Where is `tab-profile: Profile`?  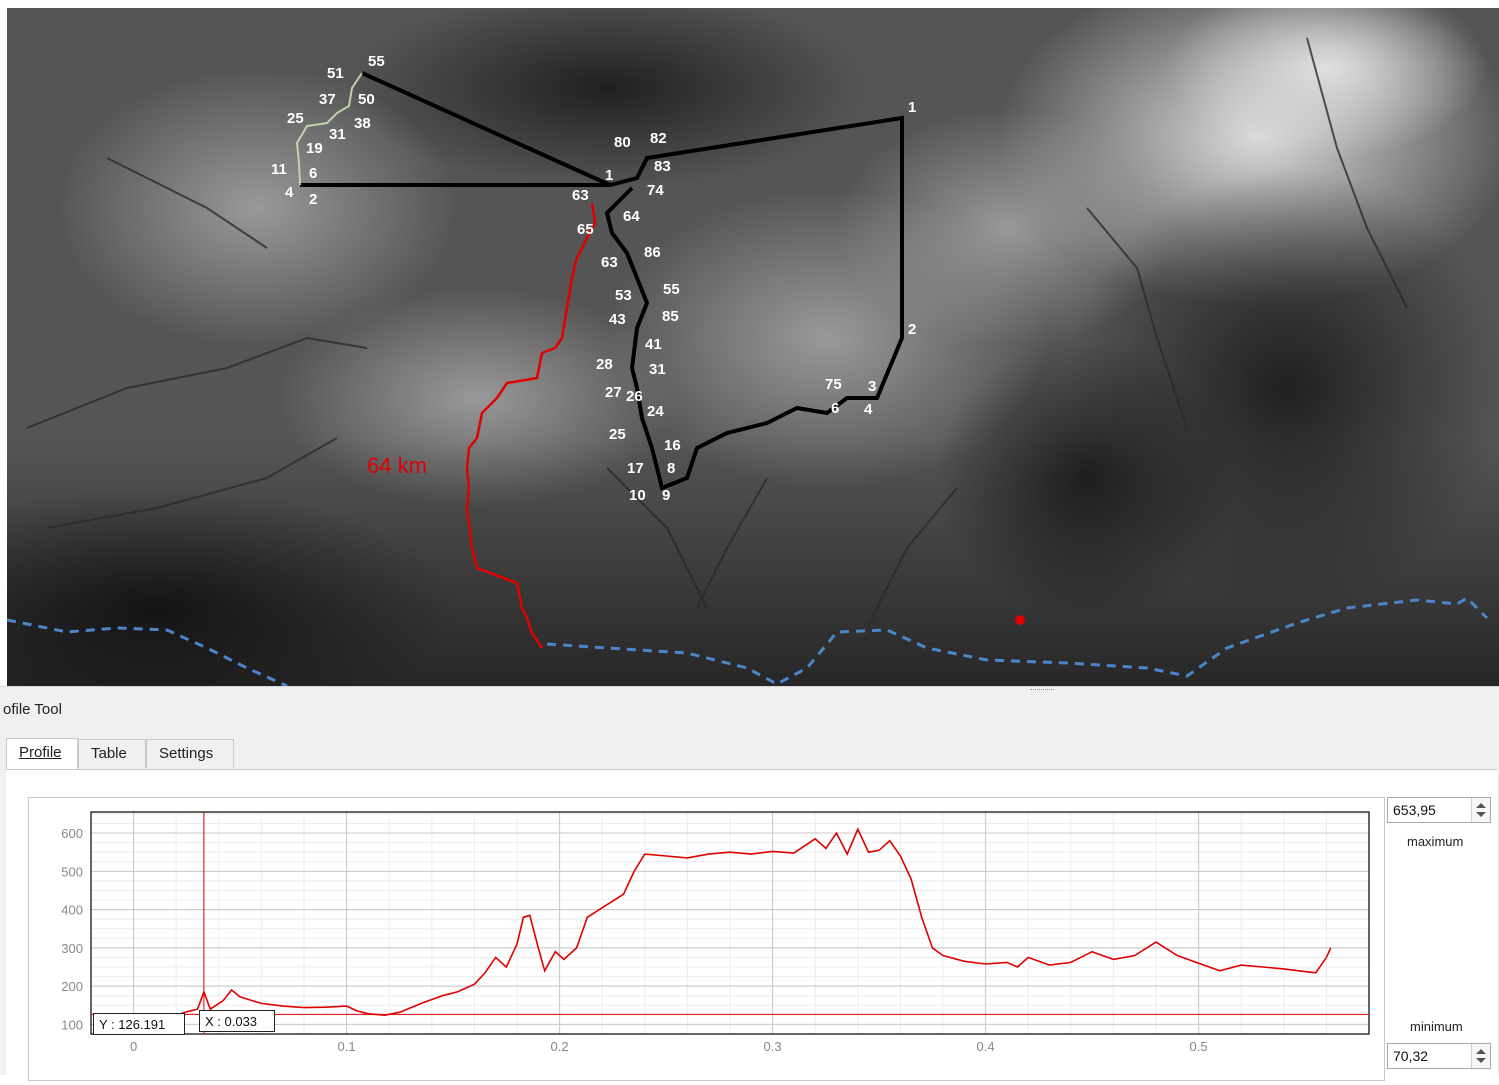
tab-profile: Profile is located at coordinates (42, 753).